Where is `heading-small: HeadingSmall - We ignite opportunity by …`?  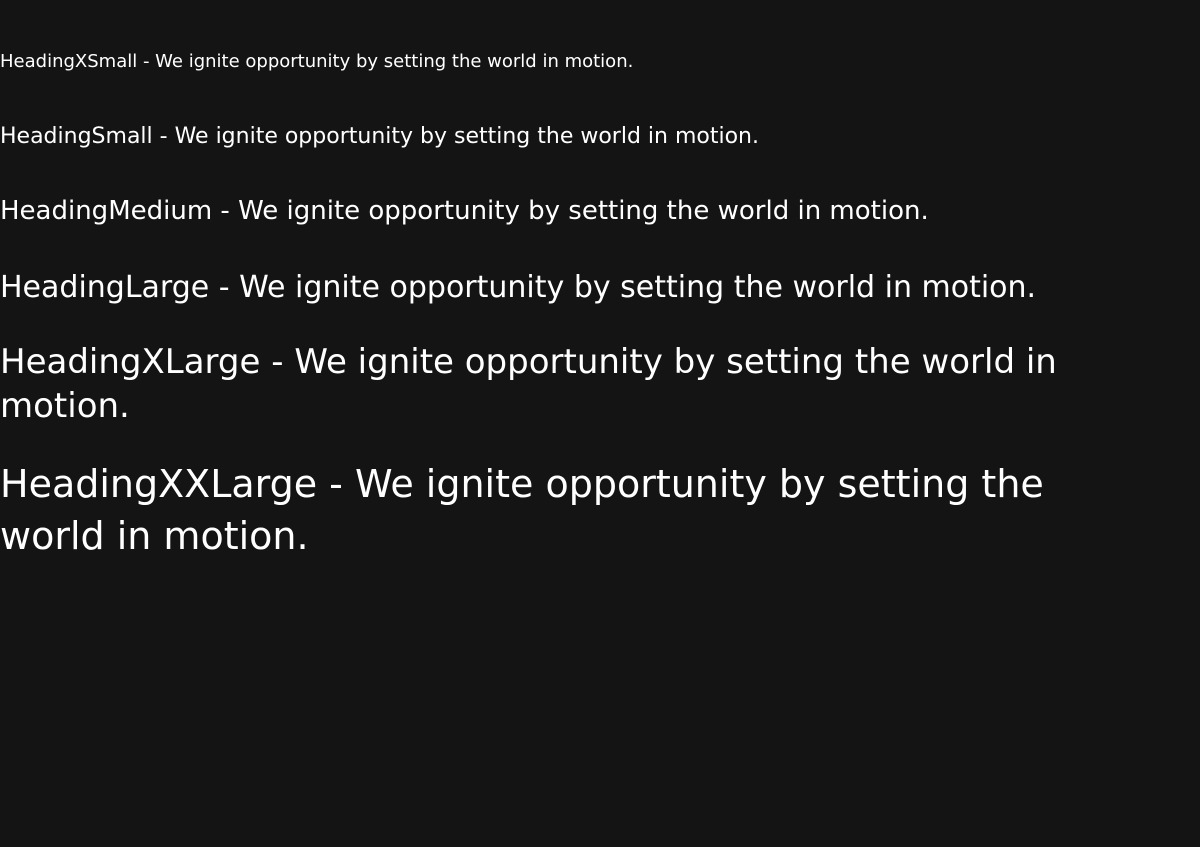
heading-small: HeadingSmall - We ignite opportunity by … is located at coordinates (379, 136).